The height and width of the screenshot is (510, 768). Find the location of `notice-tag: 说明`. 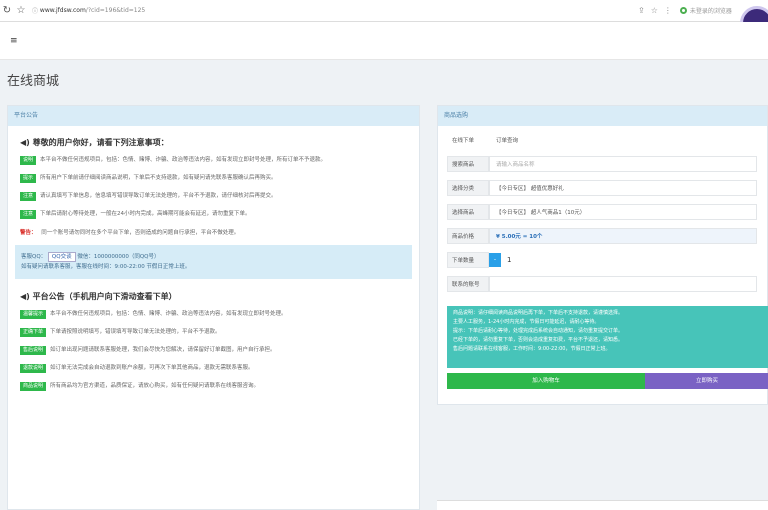

notice-tag: 说明 is located at coordinates (28, 160).